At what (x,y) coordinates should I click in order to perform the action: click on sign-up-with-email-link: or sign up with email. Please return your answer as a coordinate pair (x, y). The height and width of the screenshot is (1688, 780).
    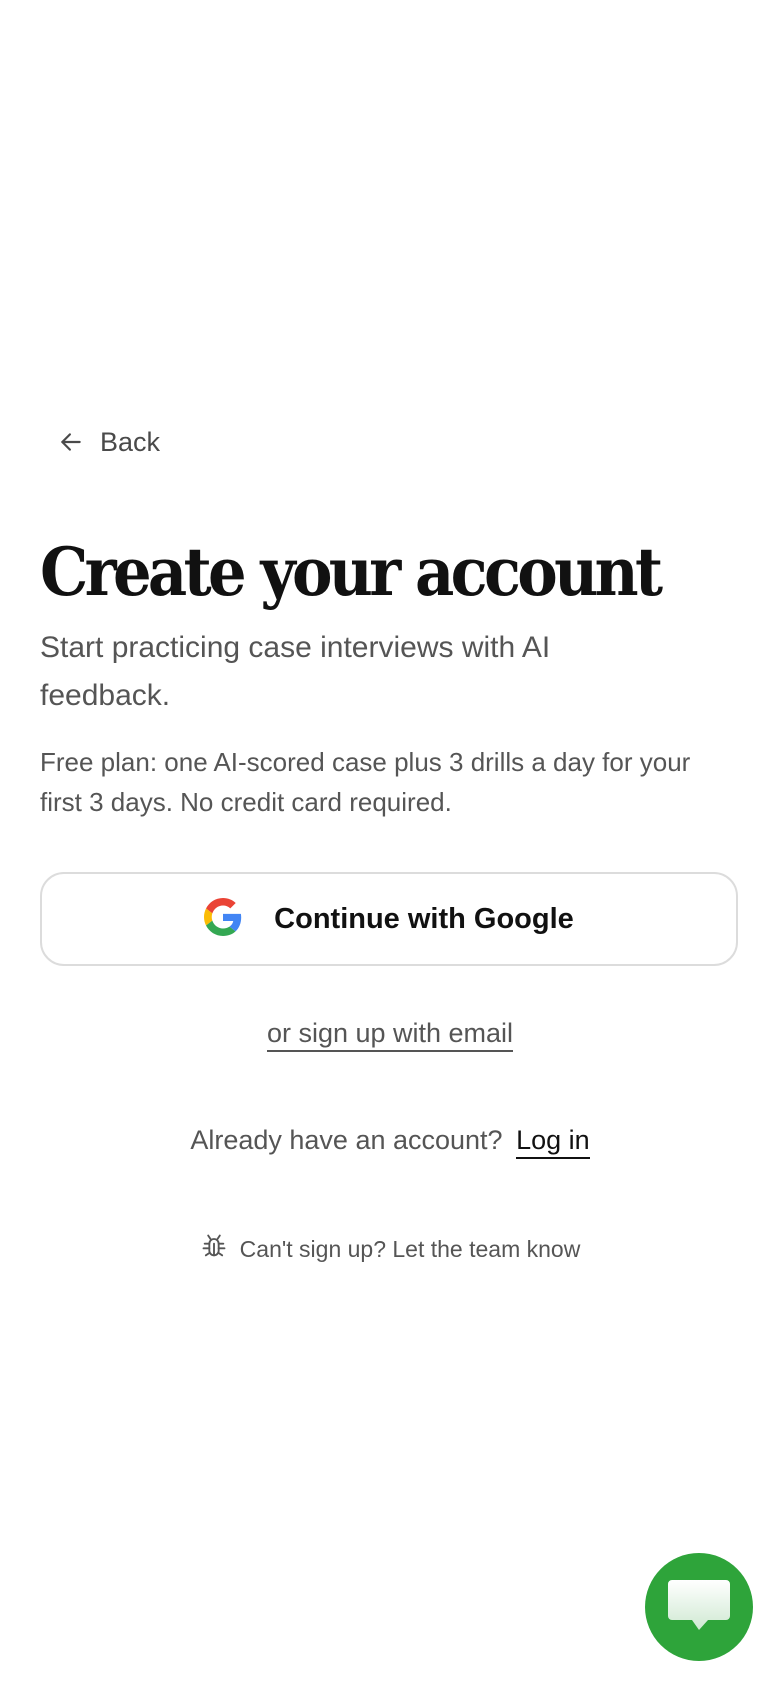
    Looking at the image, I should click on (390, 1035).